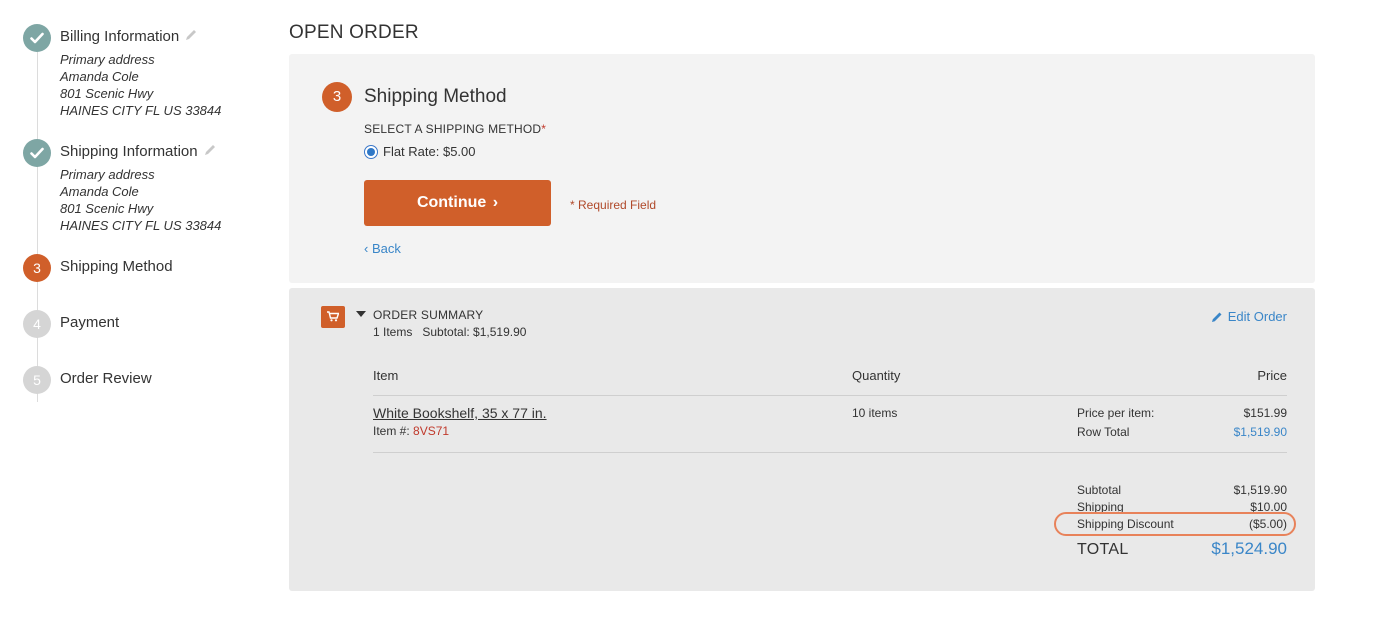  Describe the element at coordinates (354, 32) in the screenshot. I see `page-title: OPEN ORDER` at that location.